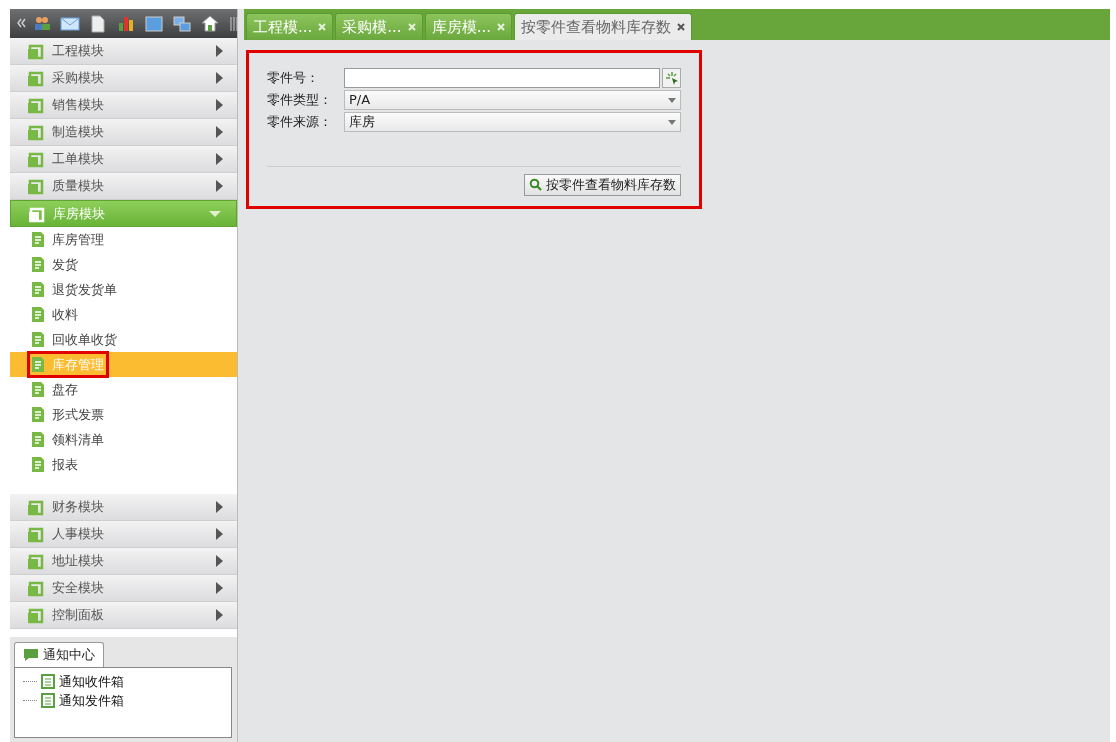 This screenshot has width=1116, height=742. What do you see at coordinates (123, 681) in the screenshot?
I see `notification-folder: 通知收件箱` at bounding box center [123, 681].